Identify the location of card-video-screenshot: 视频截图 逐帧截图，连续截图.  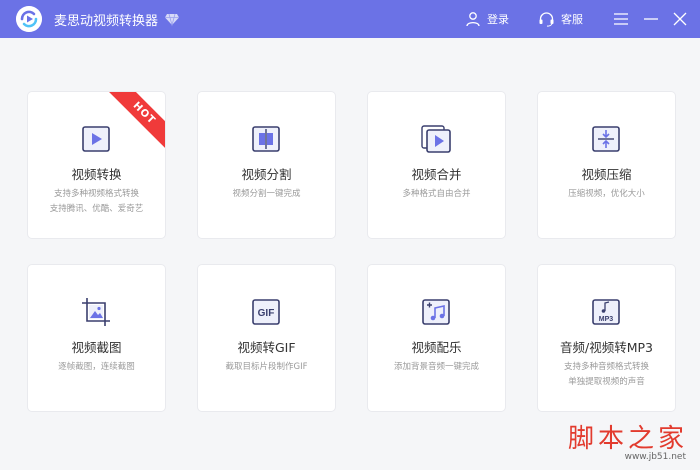
(96, 338).